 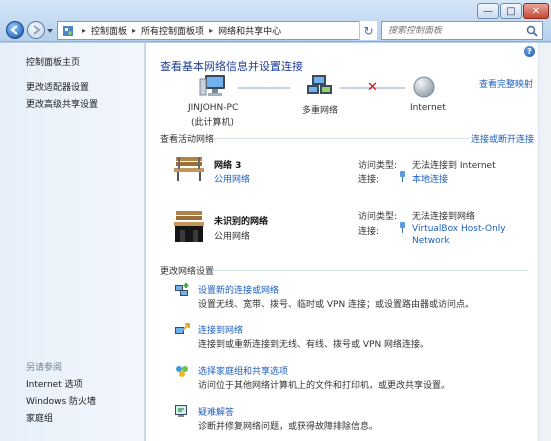 I want to click on maximize-button: □, so click(x=511, y=11).